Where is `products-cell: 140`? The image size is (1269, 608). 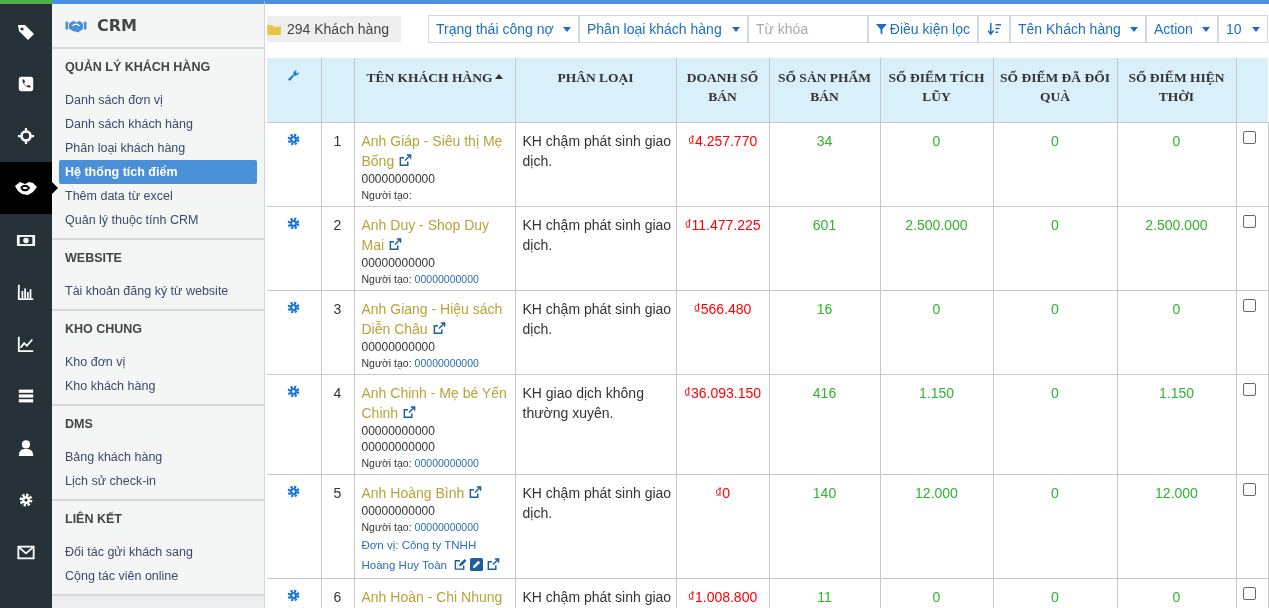
products-cell: 140 is located at coordinates (824, 526).